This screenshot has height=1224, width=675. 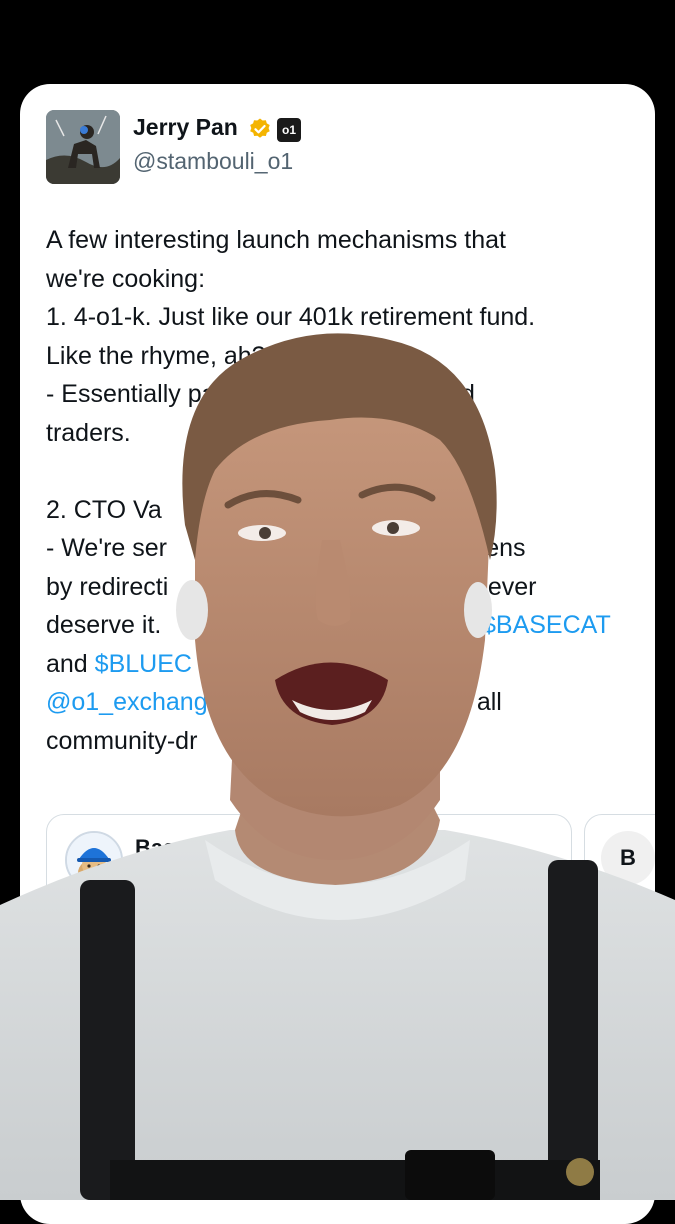 What do you see at coordinates (260, 128) in the screenshot?
I see `verified-badge-icon` at bounding box center [260, 128].